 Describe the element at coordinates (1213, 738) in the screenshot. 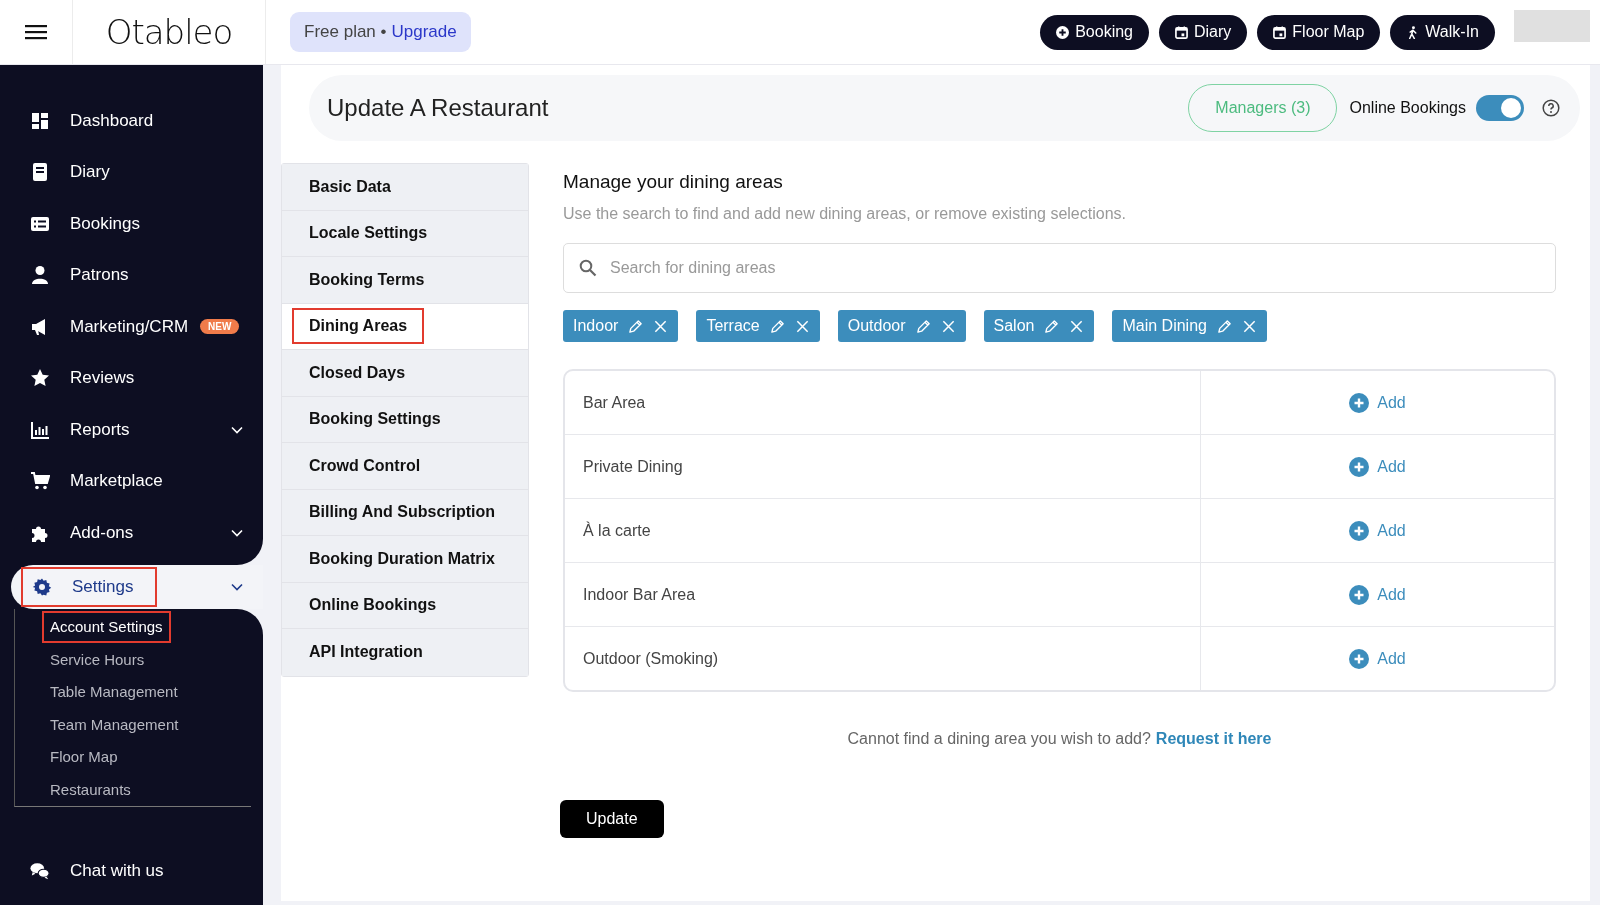

I see `request-link: Request it here` at that location.